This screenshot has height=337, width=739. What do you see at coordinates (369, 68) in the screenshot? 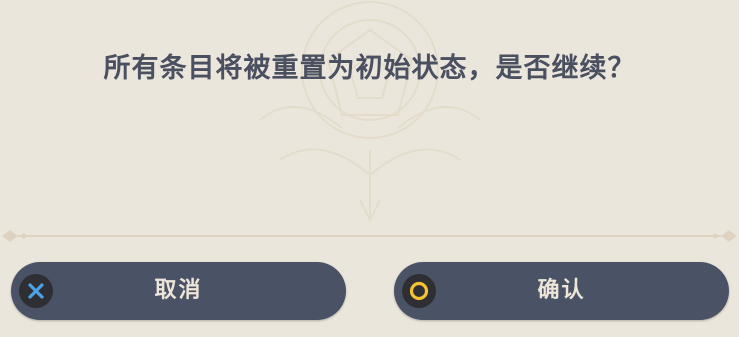
I see `dialog-message: 所有条目将被重置为初始状态，是否继续？` at bounding box center [369, 68].